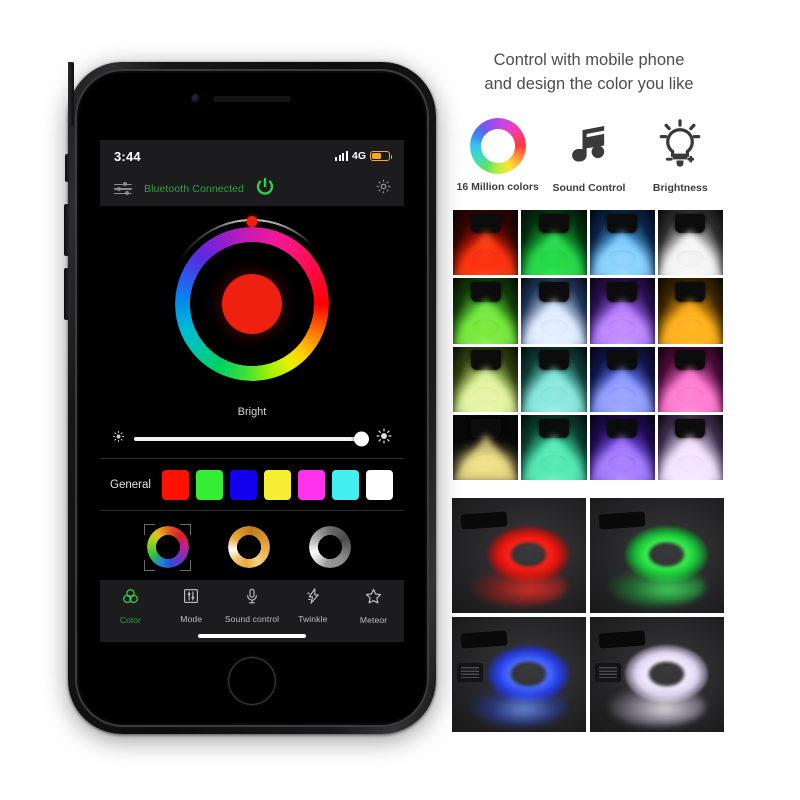 The height and width of the screenshot is (800, 800). Describe the element at coordinates (71, 94) in the screenshot. I see `power-side-button` at that location.